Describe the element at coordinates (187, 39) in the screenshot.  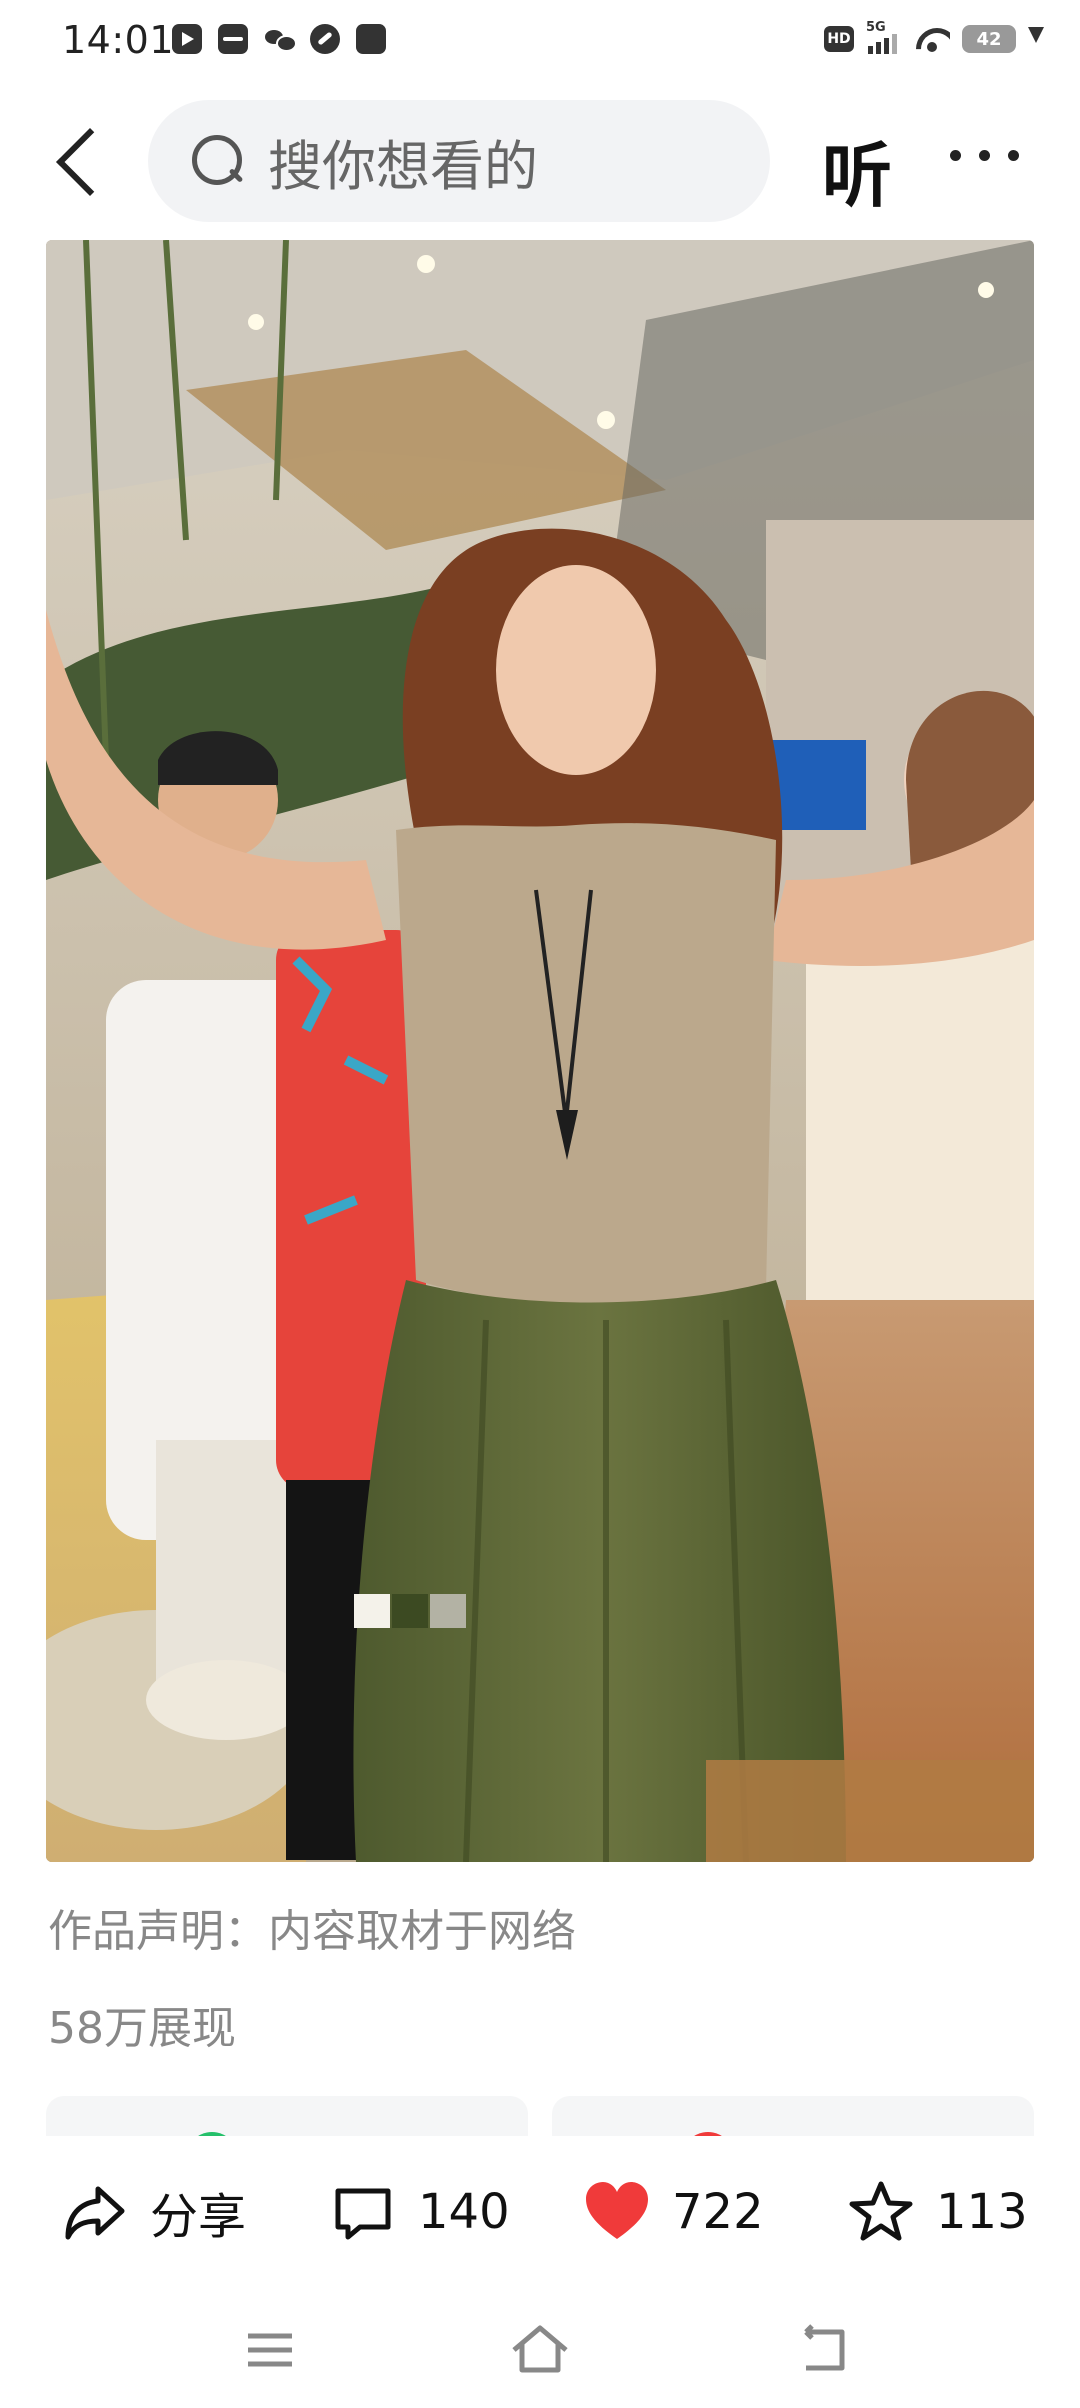
I see `video-app-icon` at that location.